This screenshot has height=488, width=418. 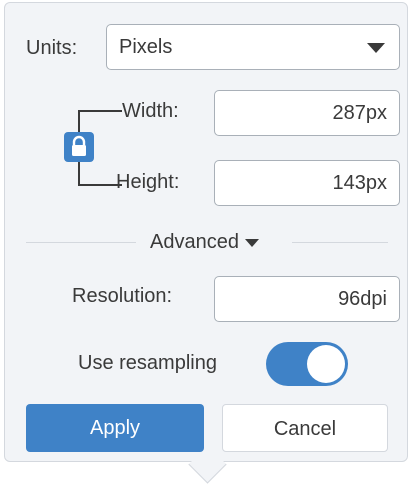 What do you see at coordinates (326, 364) in the screenshot?
I see `toggle-knob` at bounding box center [326, 364].